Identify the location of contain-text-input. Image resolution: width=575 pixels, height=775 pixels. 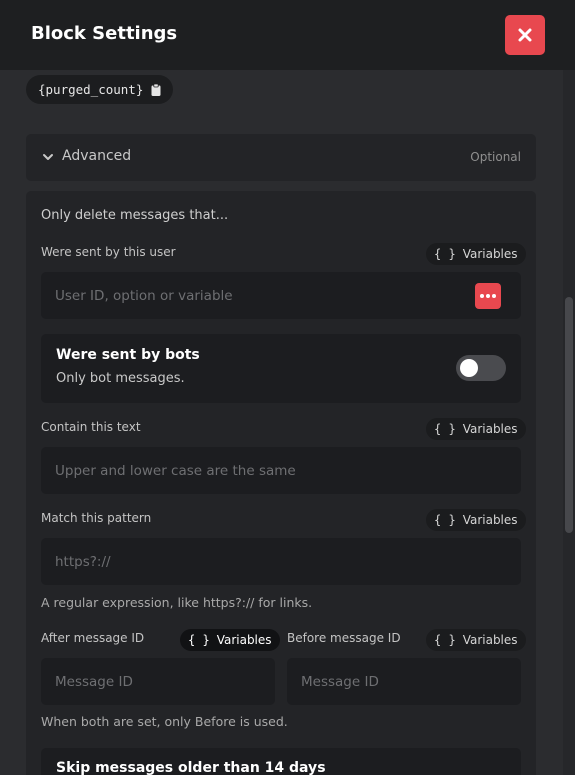
(281, 470).